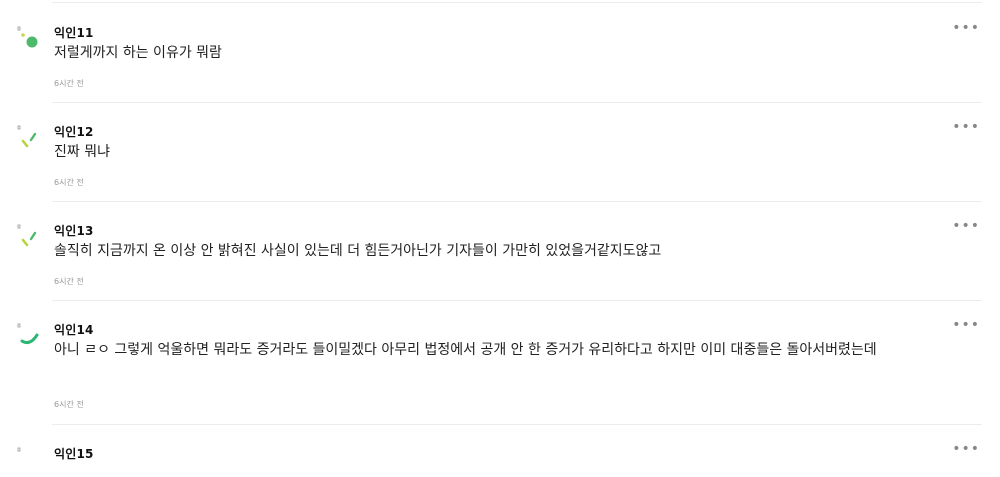 This screenshot has width=1000, height=477. I want to click on comment-text: 진짜 뭐냐, so click(82, 152).